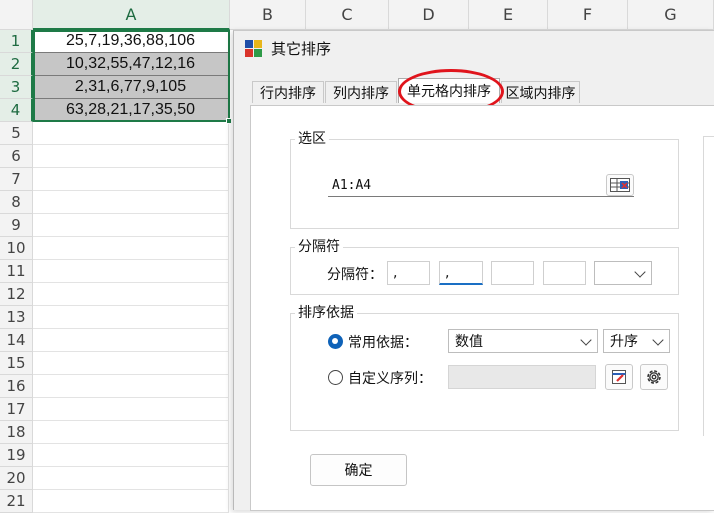 The image size is (714, 513). Describe the element at coordinates (131, 133) in the screenshot. I see `cell-a5` at that location.